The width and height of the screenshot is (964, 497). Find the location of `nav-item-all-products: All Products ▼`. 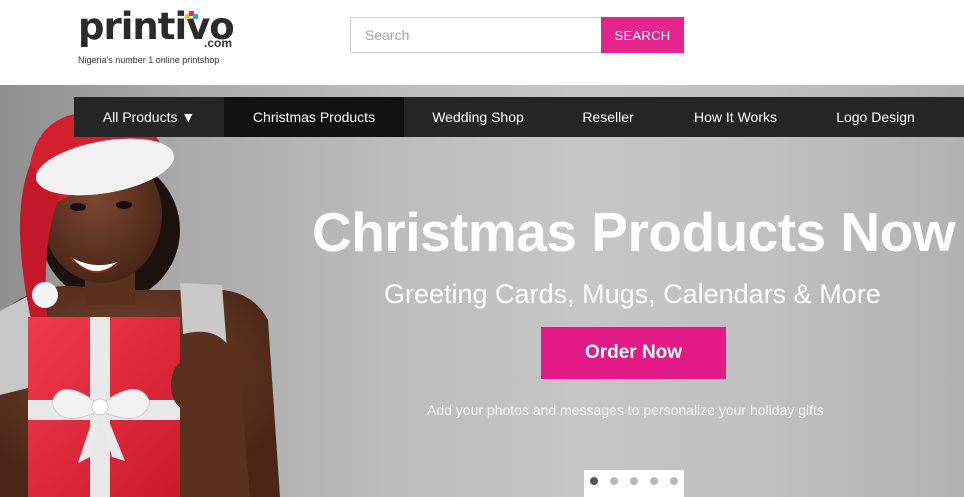

nav-item-all-products: All Products ▼ is located at coordinates (149, 117).